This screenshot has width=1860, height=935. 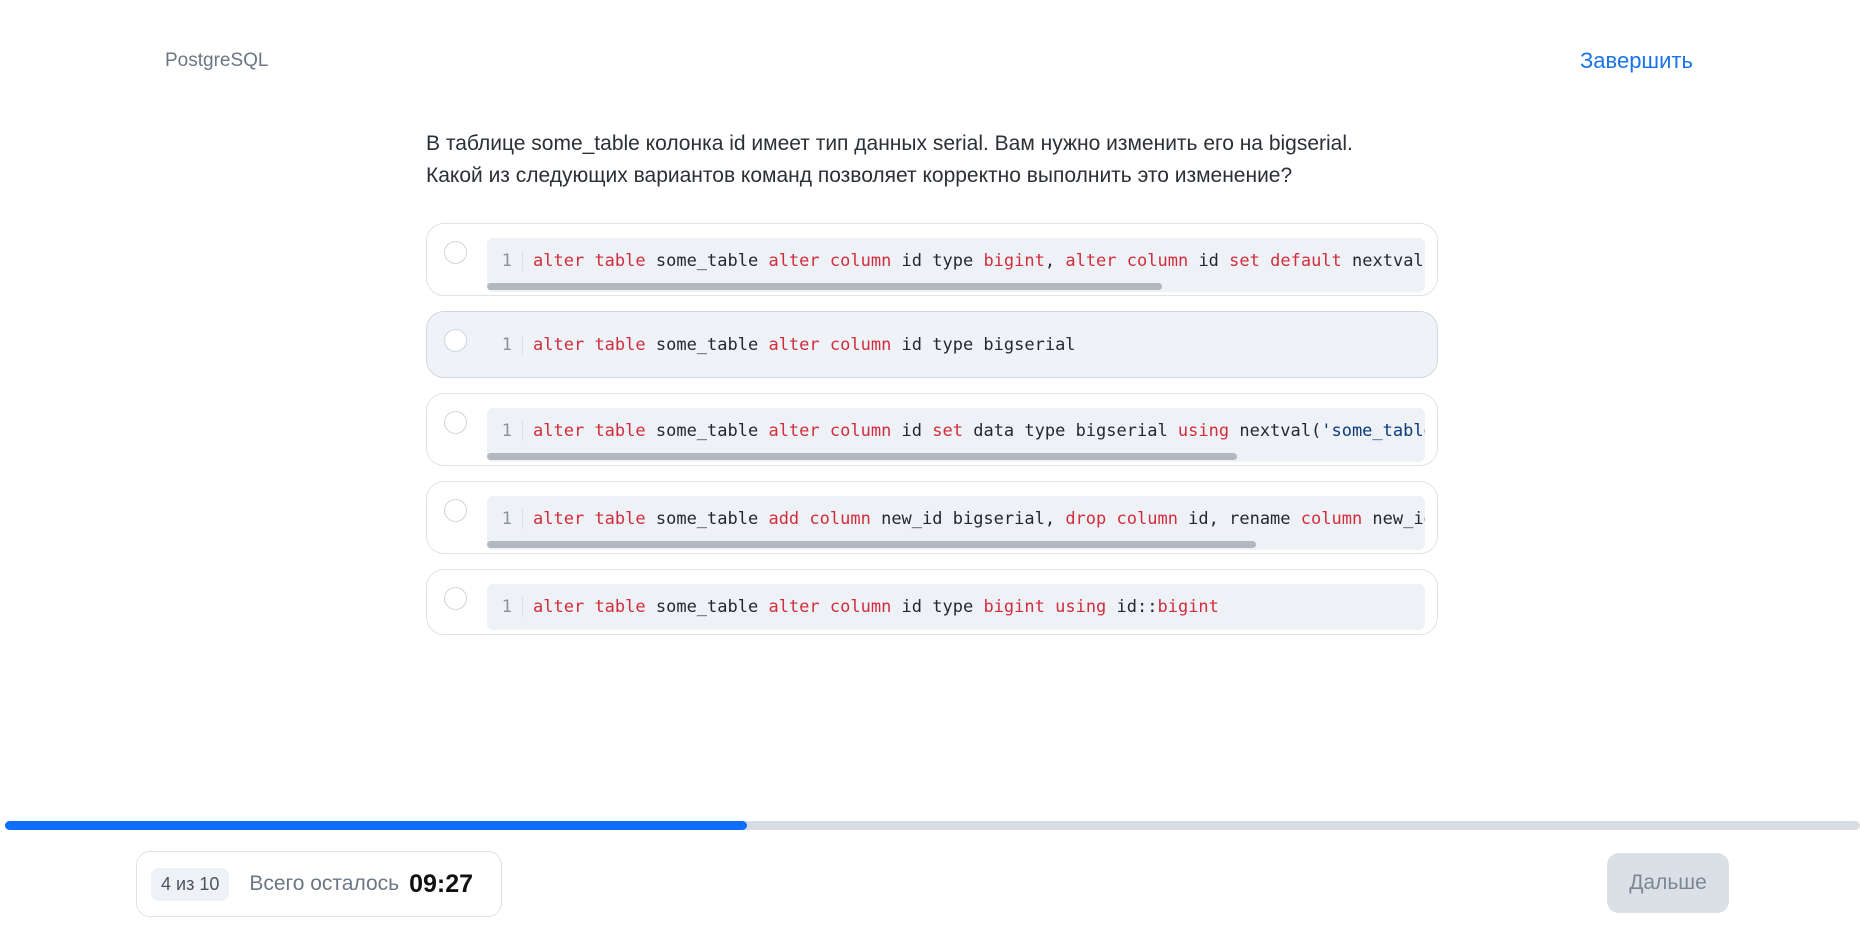 What do you see at coordinates (1398, 519) in the screenshot?
I see `sql-text: new_id` at bounding box center [1398, 519].